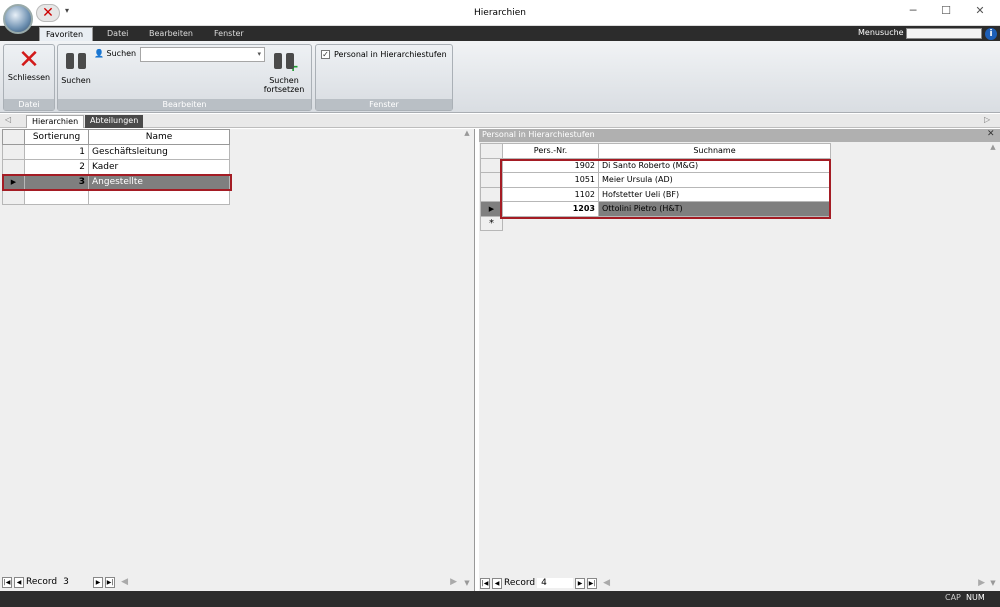 The width and height of the screenshot is (1000, 607). What do you see at coordinates (993, 366) in the screenshot?
I see `right-vertical-scrollbar: ▲ ▼` at bounding box center [993, 366].